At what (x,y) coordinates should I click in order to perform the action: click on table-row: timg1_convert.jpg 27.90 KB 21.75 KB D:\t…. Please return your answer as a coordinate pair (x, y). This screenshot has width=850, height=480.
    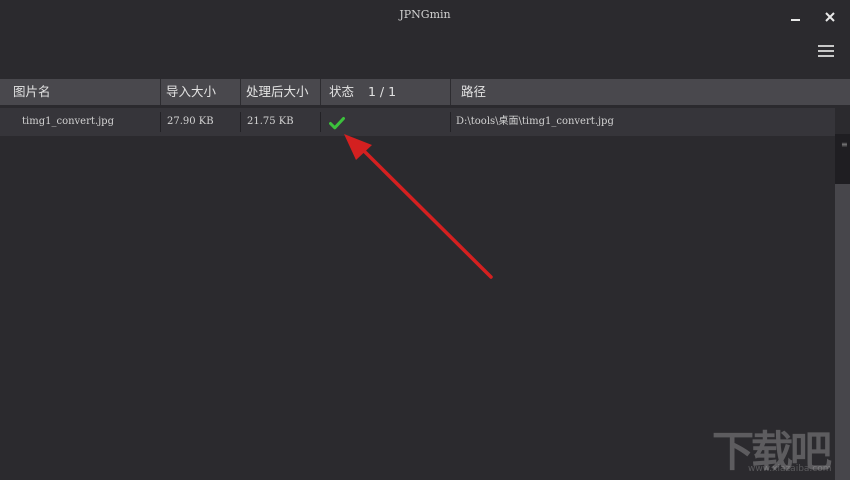
    Looking at the image, I should click on (417, 122).